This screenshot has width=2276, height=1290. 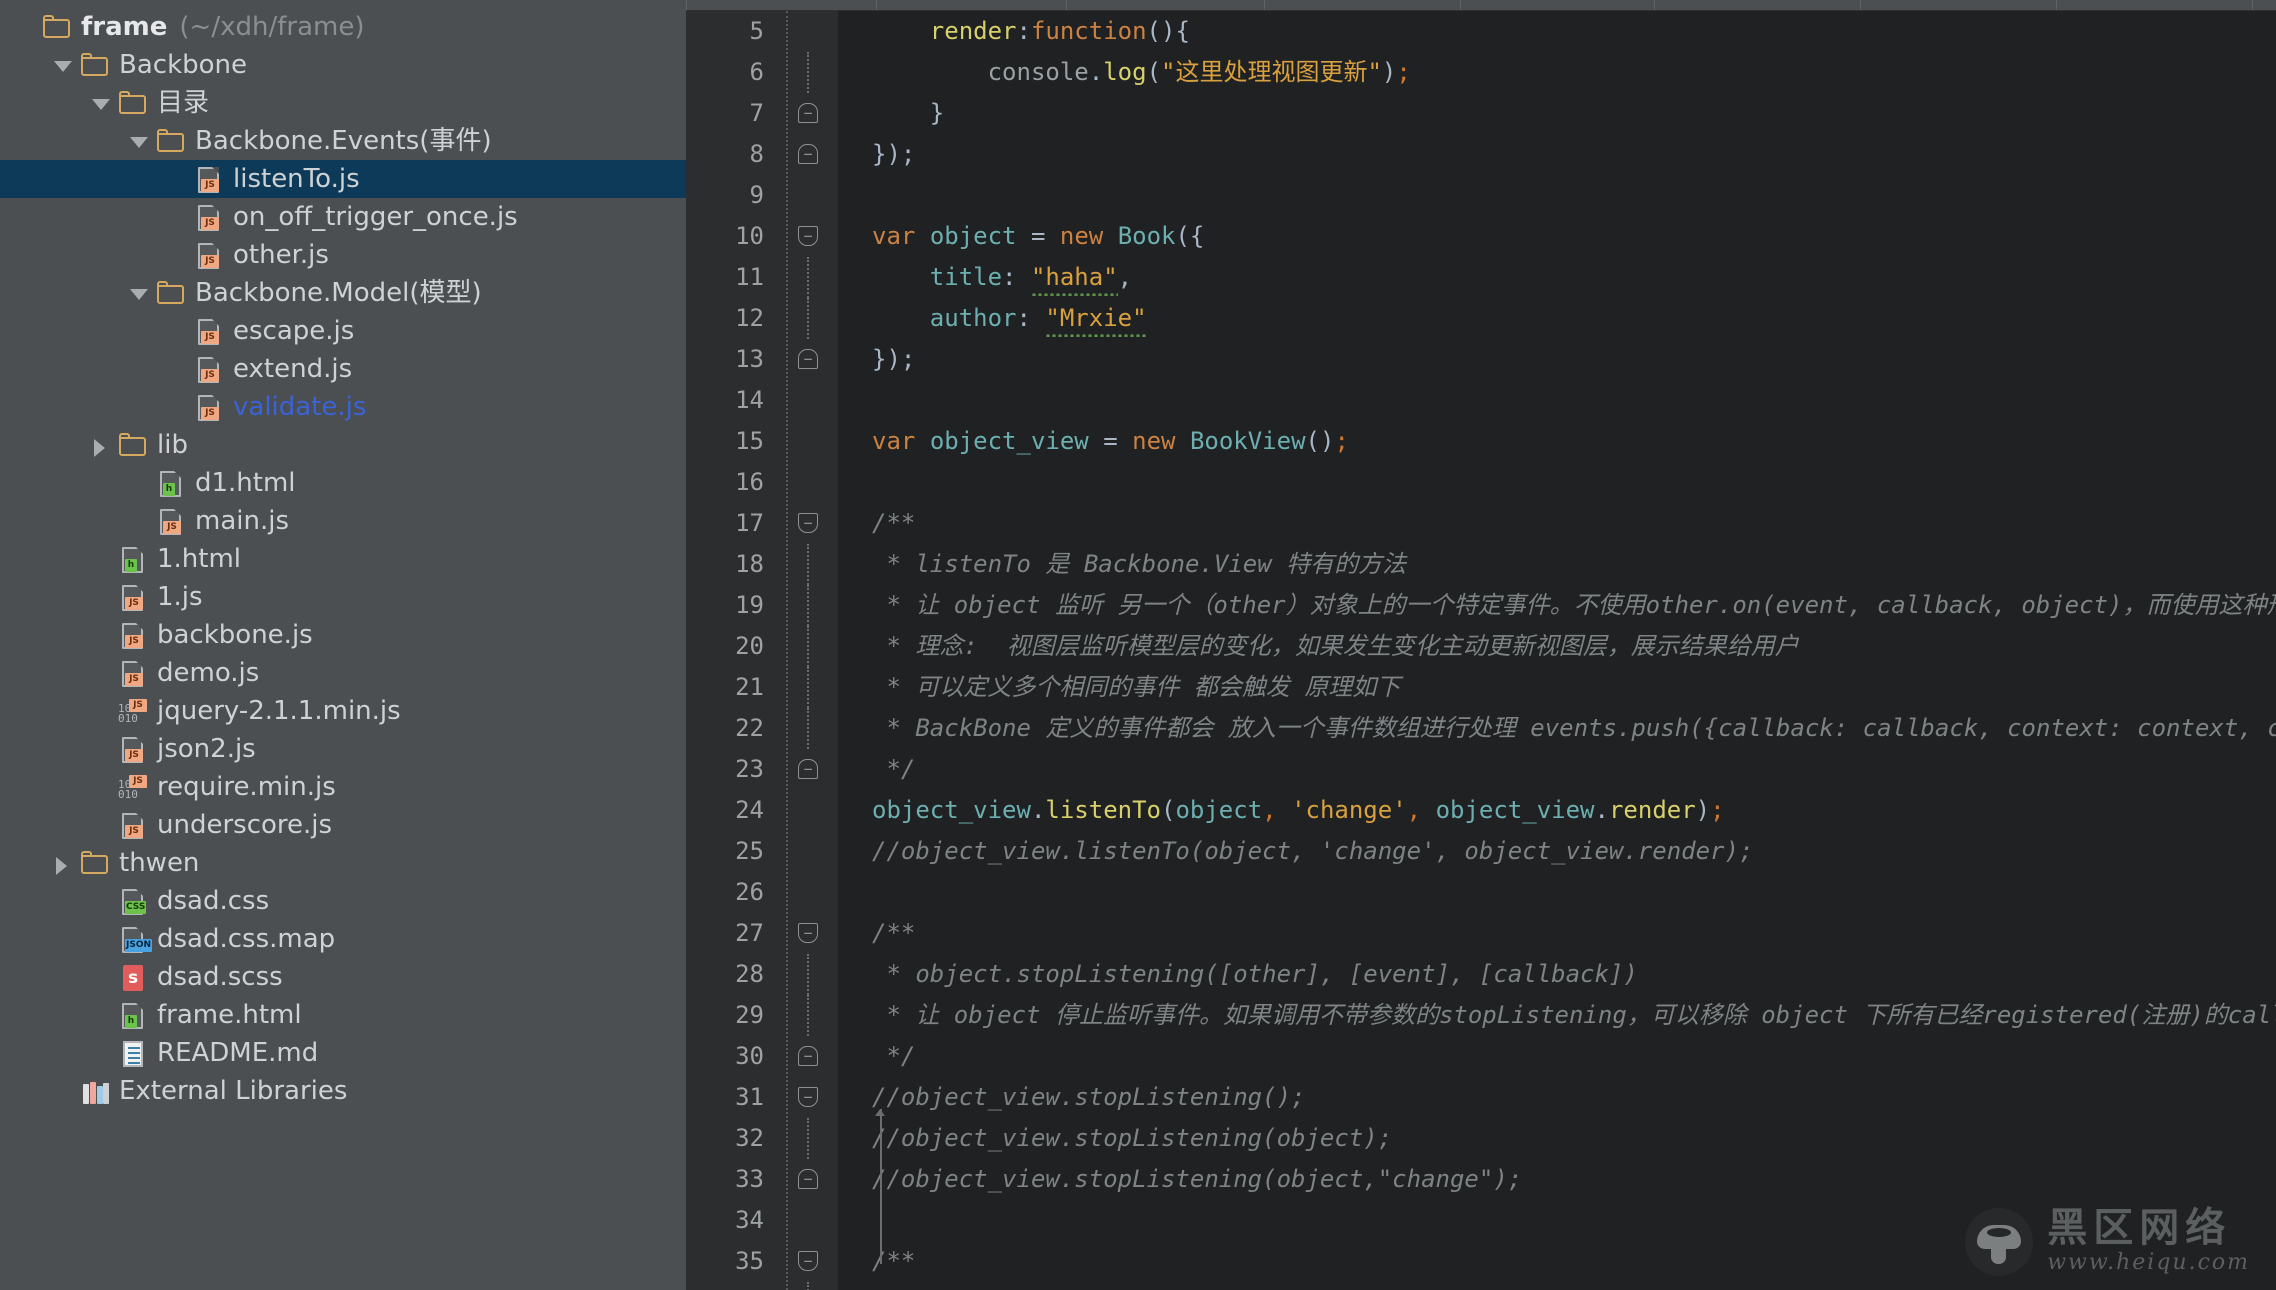 I want to click on tree-item-backbone-model: Backbone.Model(模型), so click(x=343, y=293).